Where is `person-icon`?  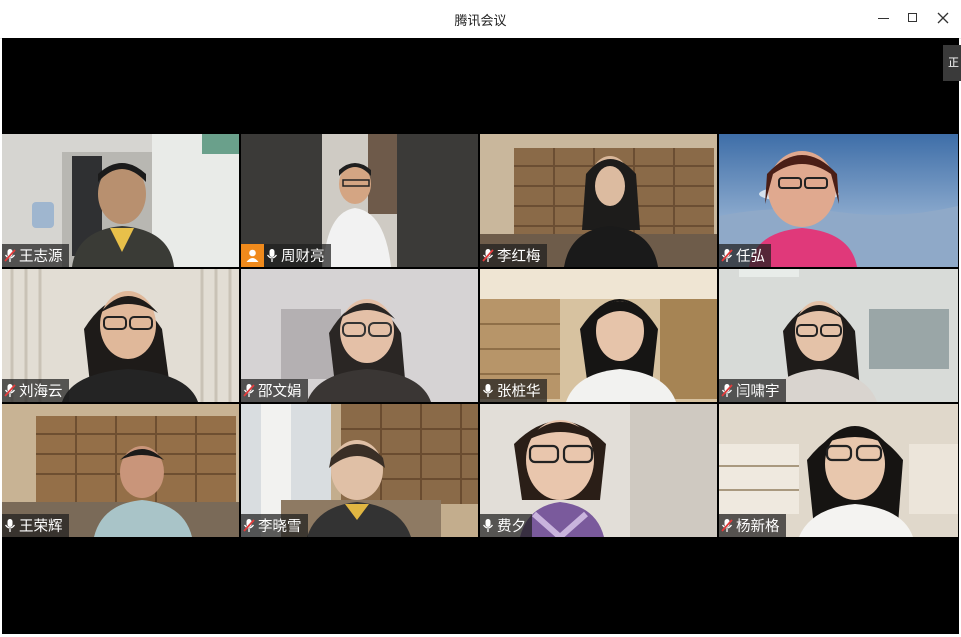
person-icon is located at coordinates (252, 255).